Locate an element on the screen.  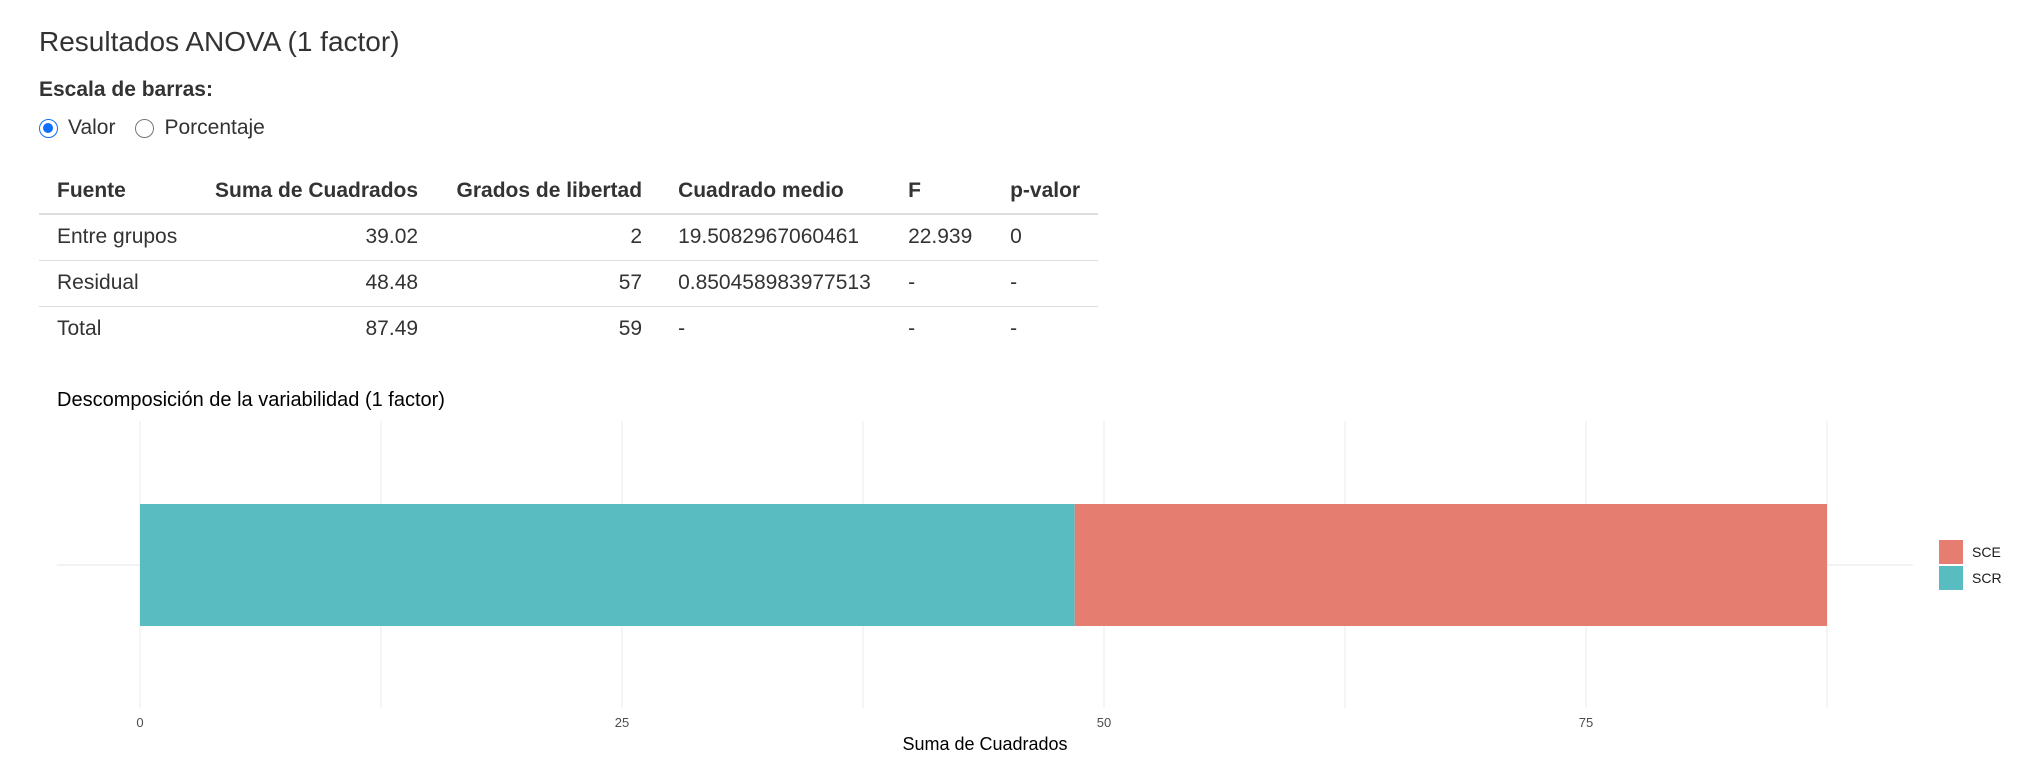
legend-key-sce is located at coordinates (1951, 552).